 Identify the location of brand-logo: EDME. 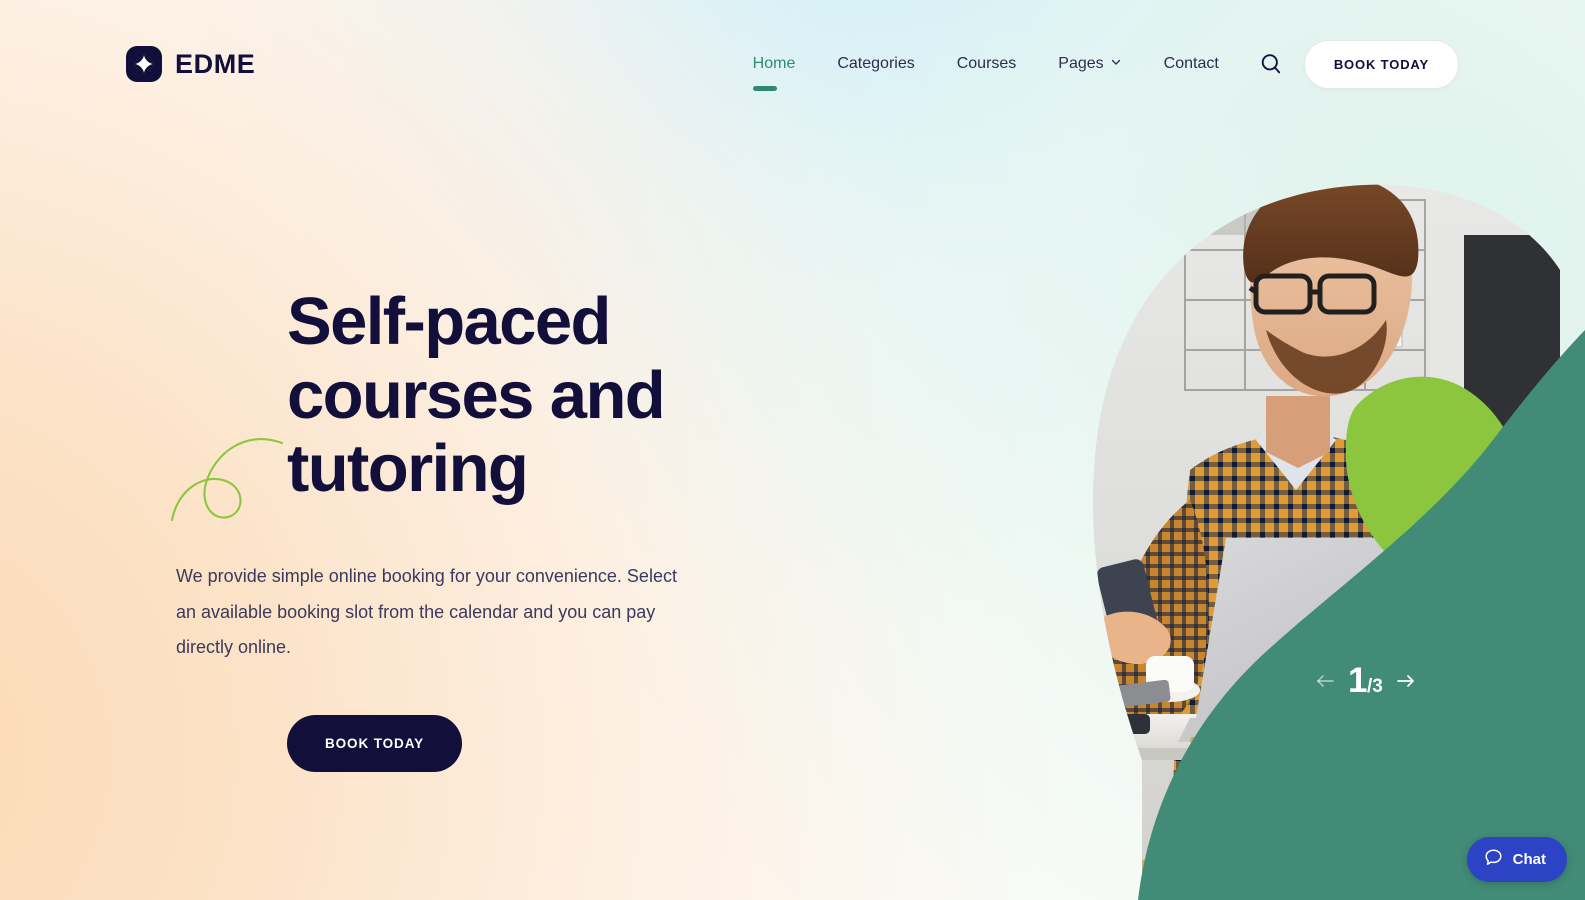
(190, 64).